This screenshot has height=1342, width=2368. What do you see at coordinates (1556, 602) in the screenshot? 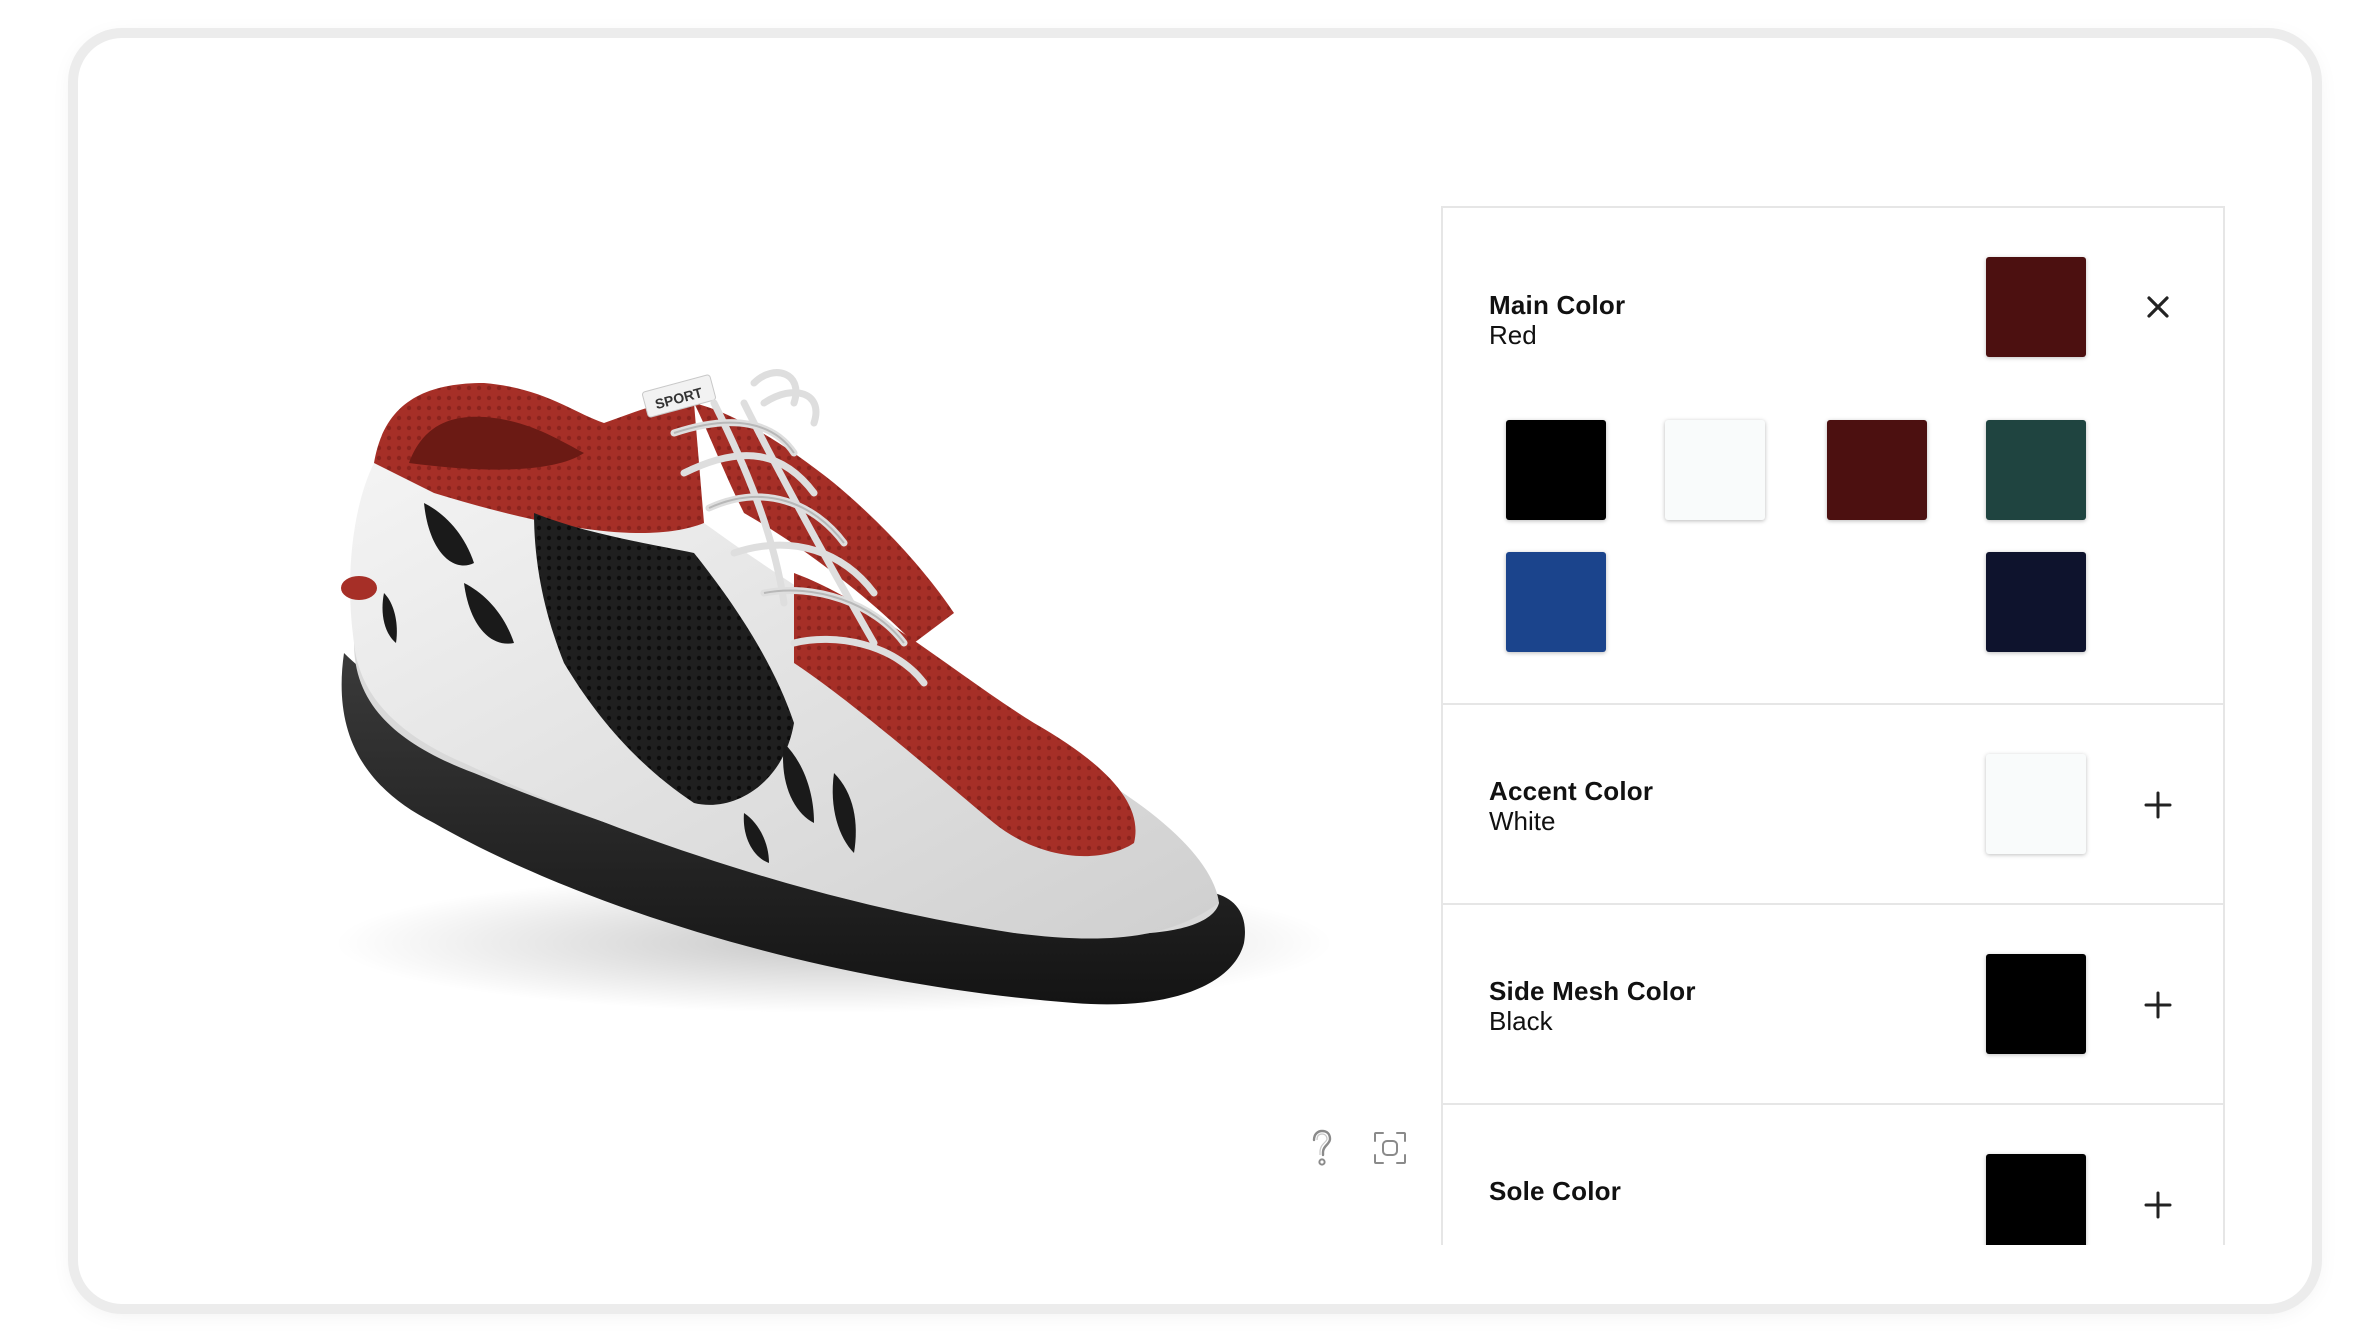
I see `swatch-blue` at bounding box center [1556, 602].